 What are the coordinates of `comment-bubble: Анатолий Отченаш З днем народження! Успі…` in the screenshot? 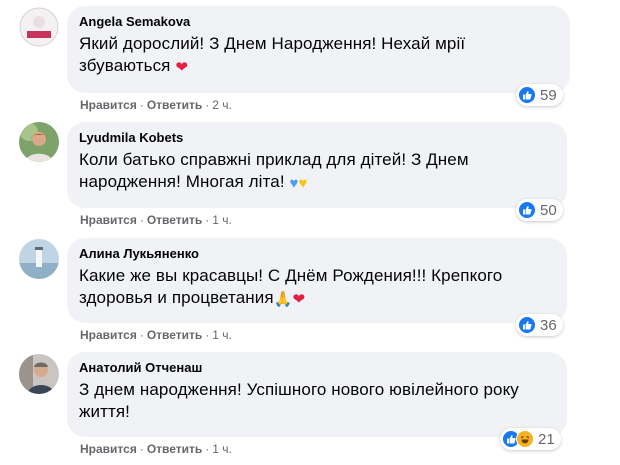 It's located at (317, 394).